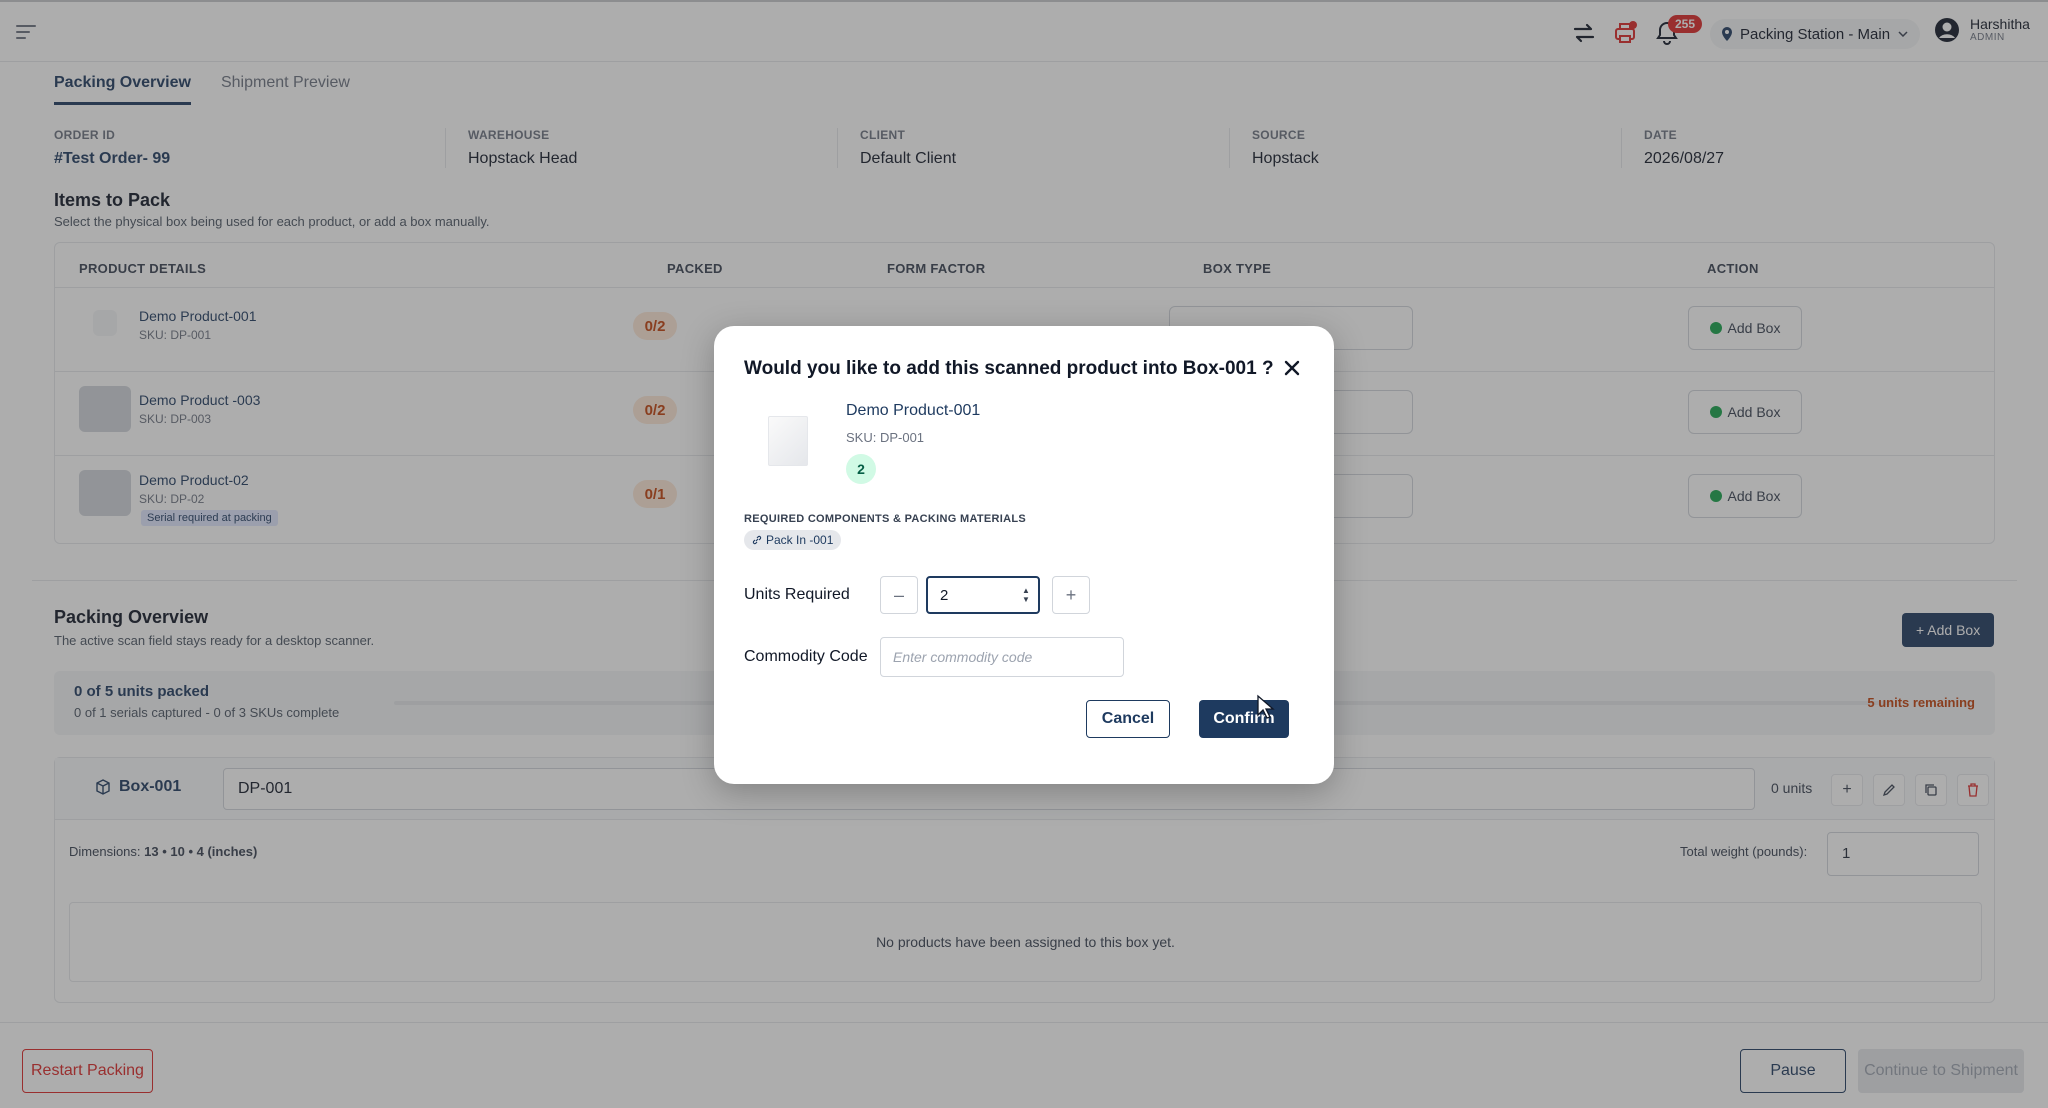  What do you see at coordinates (944, 595) in the screenshot?
I see `units-required-value: 2` at bounding box center [944, 595].